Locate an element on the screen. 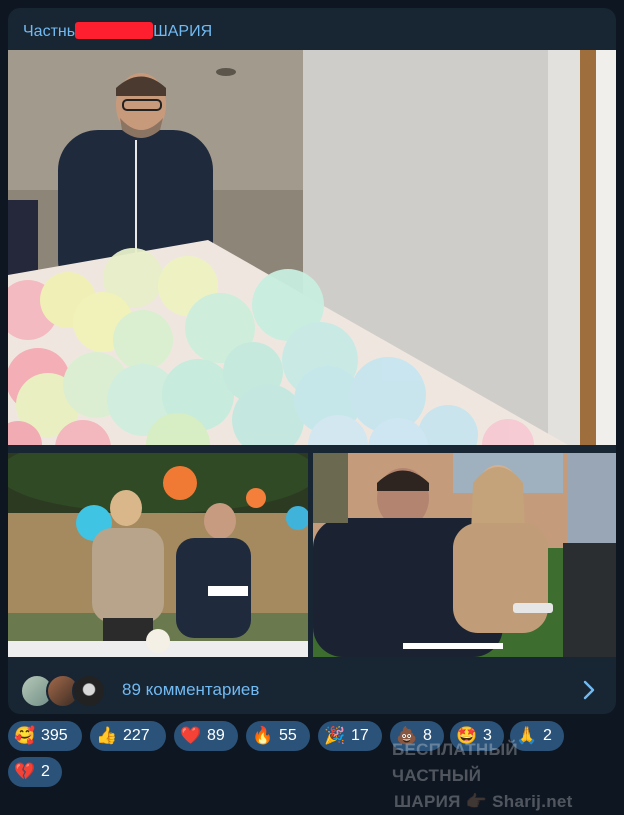 The width and height of the screenshot is (624, 815). channel-title-right: ШАРИЯ is located at coordinates (183, 31).